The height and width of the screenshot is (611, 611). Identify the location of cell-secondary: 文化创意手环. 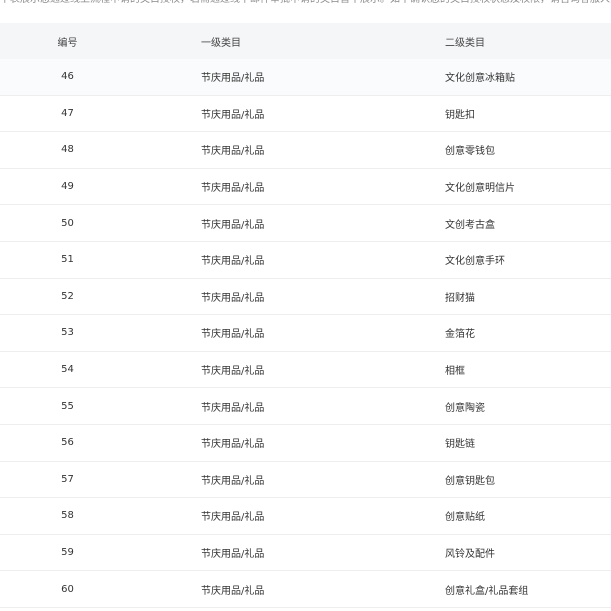
(475, 262).